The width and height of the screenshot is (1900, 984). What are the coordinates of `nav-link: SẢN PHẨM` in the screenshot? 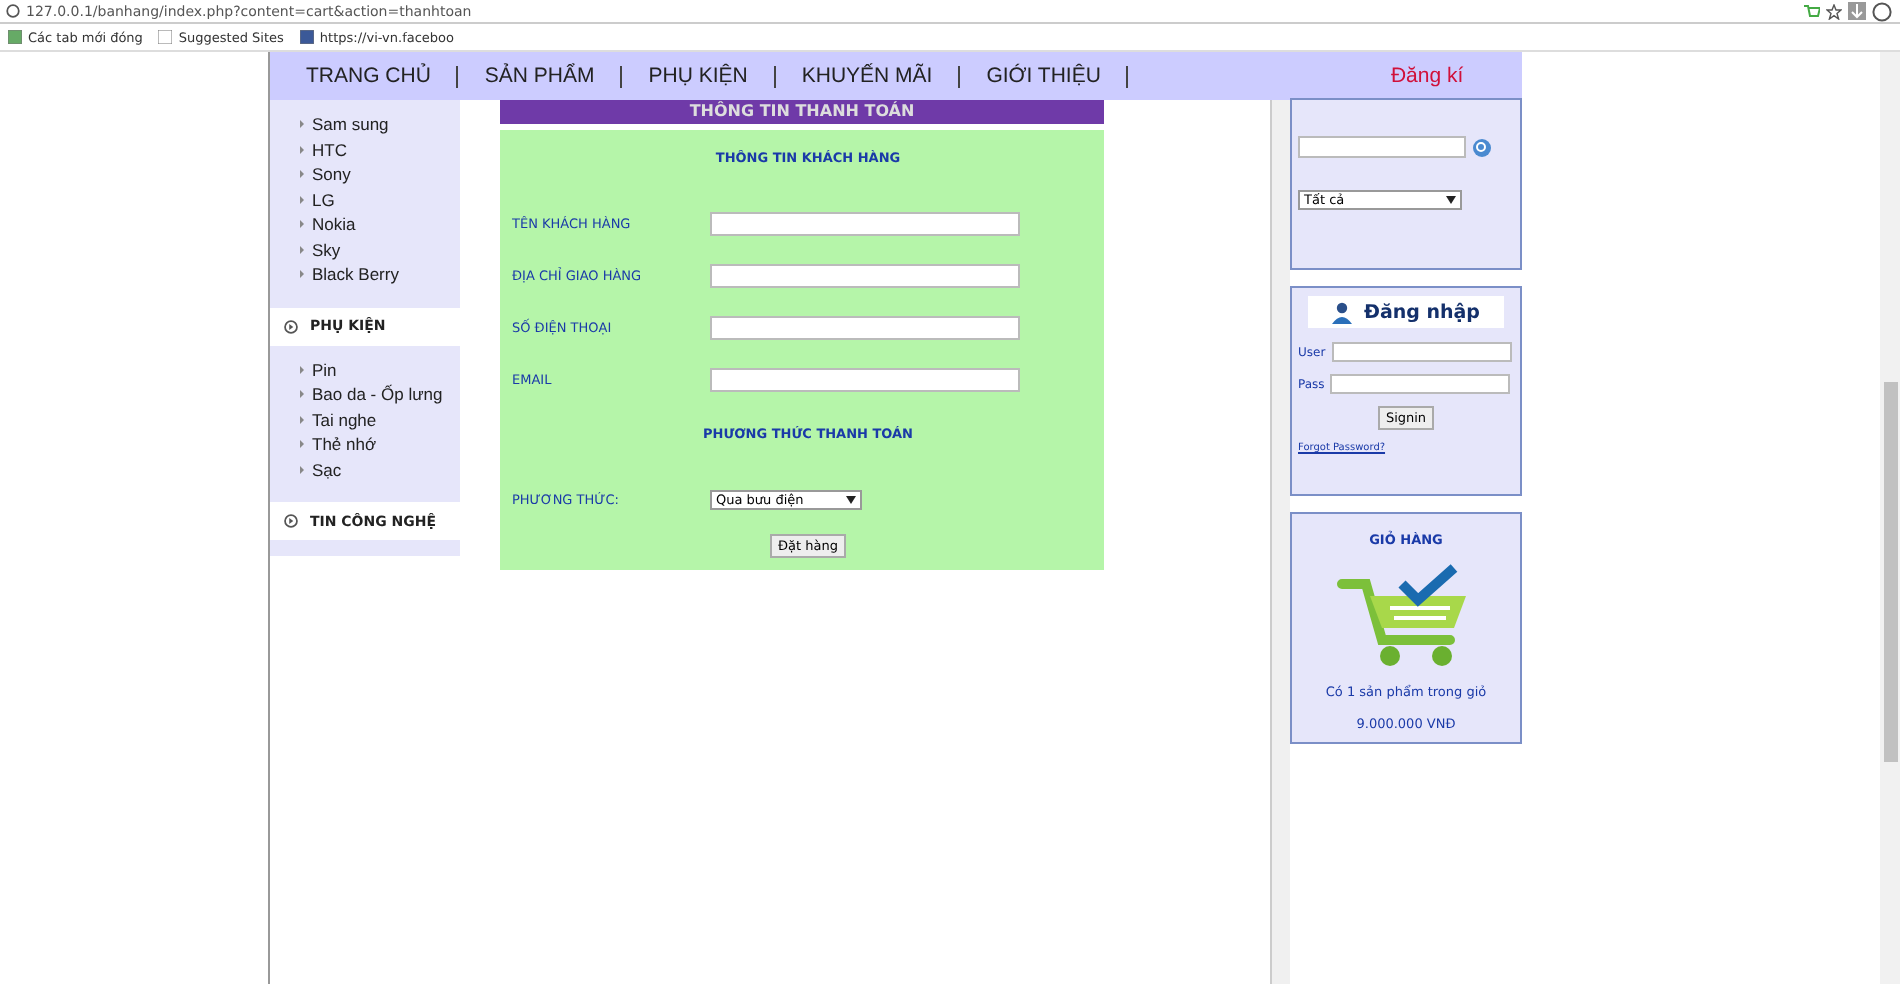 It's located at (553, 76).